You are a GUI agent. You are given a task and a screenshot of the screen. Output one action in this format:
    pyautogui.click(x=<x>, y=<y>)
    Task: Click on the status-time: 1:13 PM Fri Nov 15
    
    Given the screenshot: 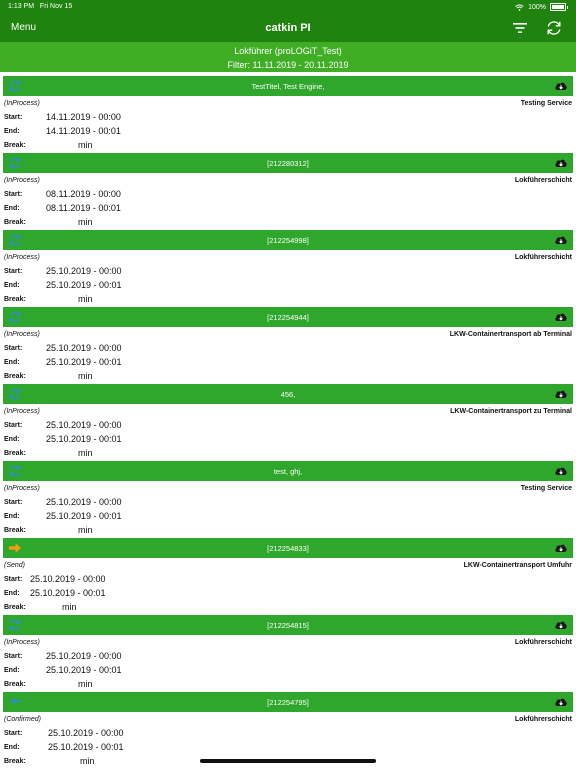 What is the action you would take?
    pyautogui.click(x=40, y=6)
    